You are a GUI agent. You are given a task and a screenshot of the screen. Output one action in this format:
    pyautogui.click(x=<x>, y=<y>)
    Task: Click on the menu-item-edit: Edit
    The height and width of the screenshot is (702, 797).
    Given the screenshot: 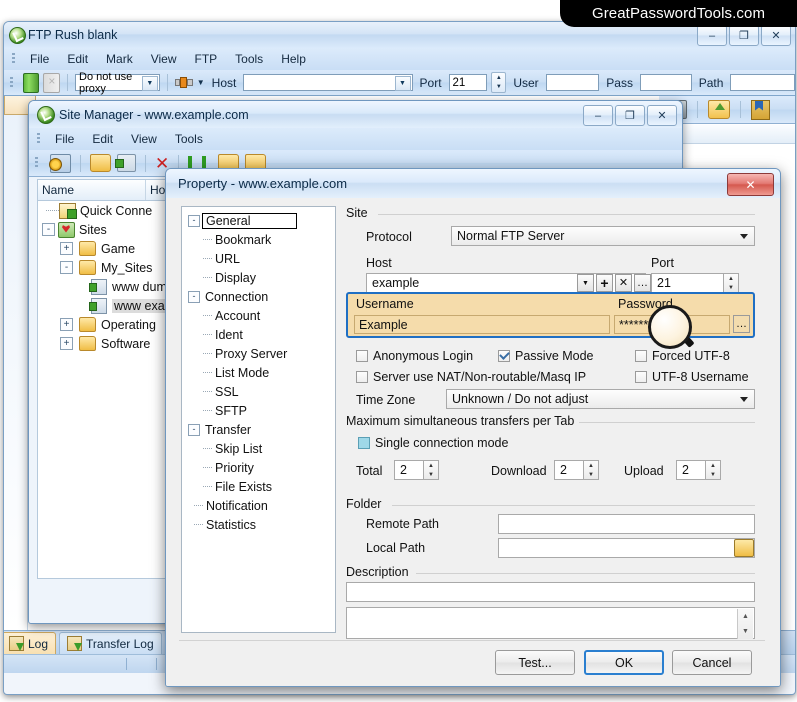 What is the action you would take?
    pyautogui.click(x=77, y=59)
    